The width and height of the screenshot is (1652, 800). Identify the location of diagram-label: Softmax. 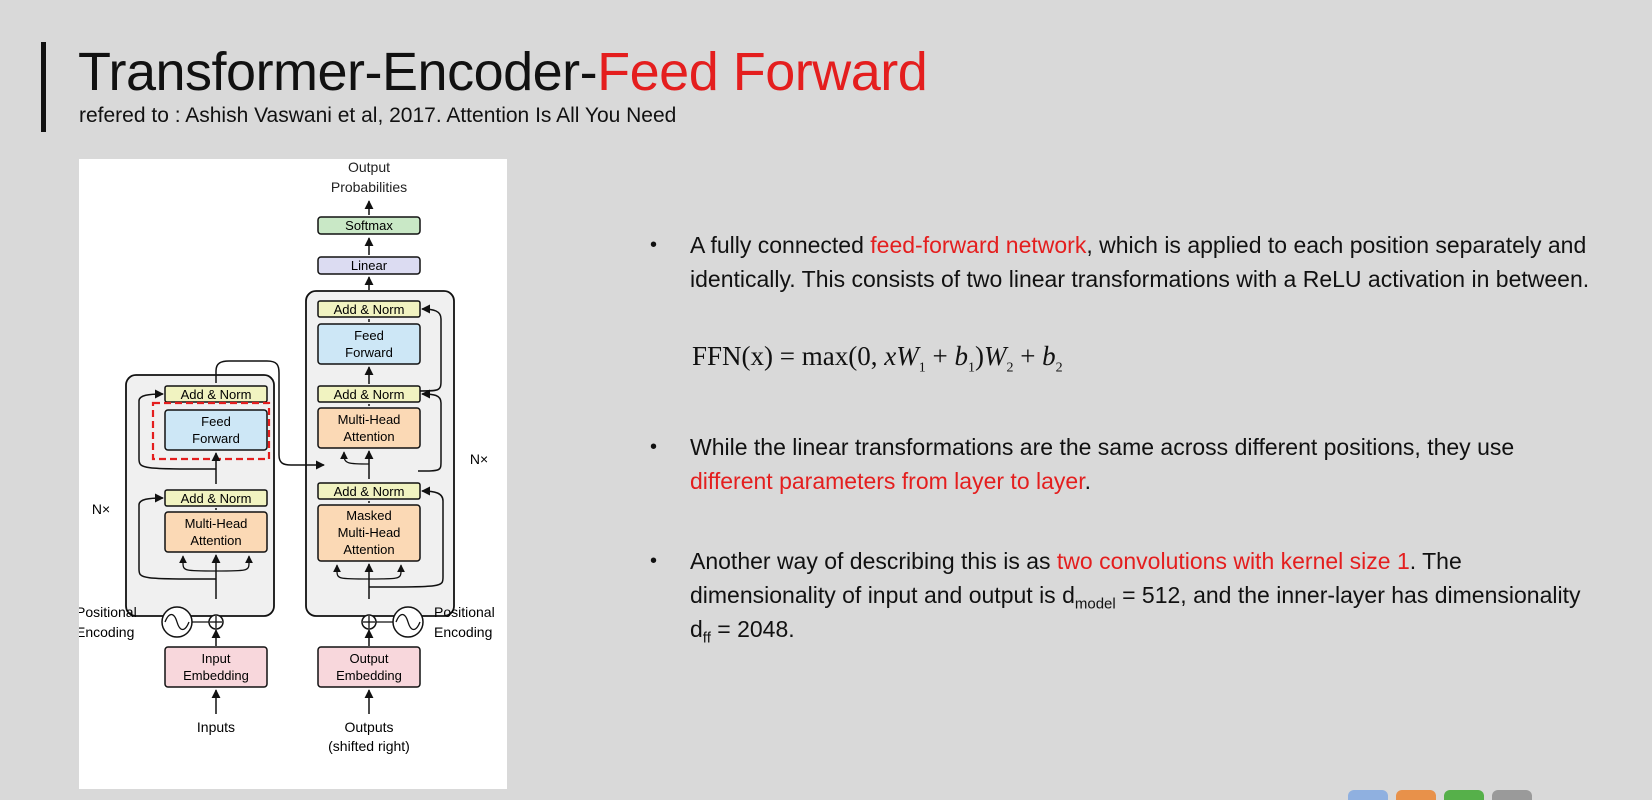
(369, 225).